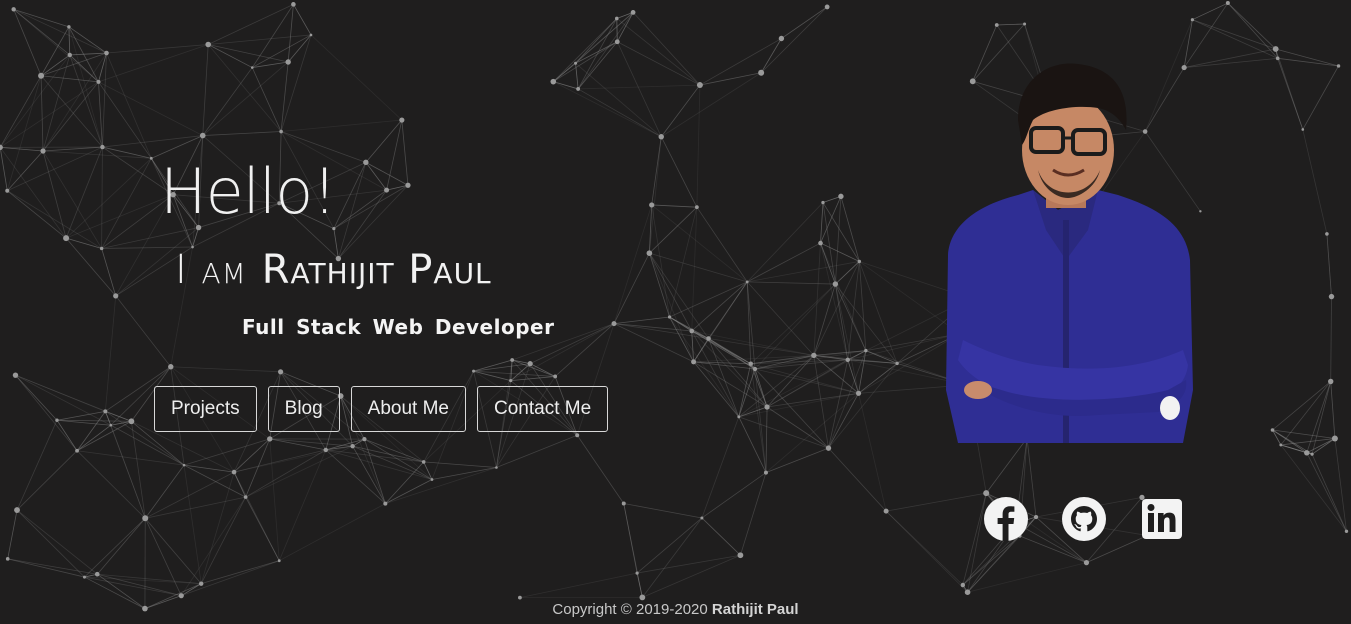 The width and height of the screenshot is (1351, 624). What do you see at coordinates (205, 409) in the screenshot?
I see `projects-button: Projects` at bounding box center [205, 409].